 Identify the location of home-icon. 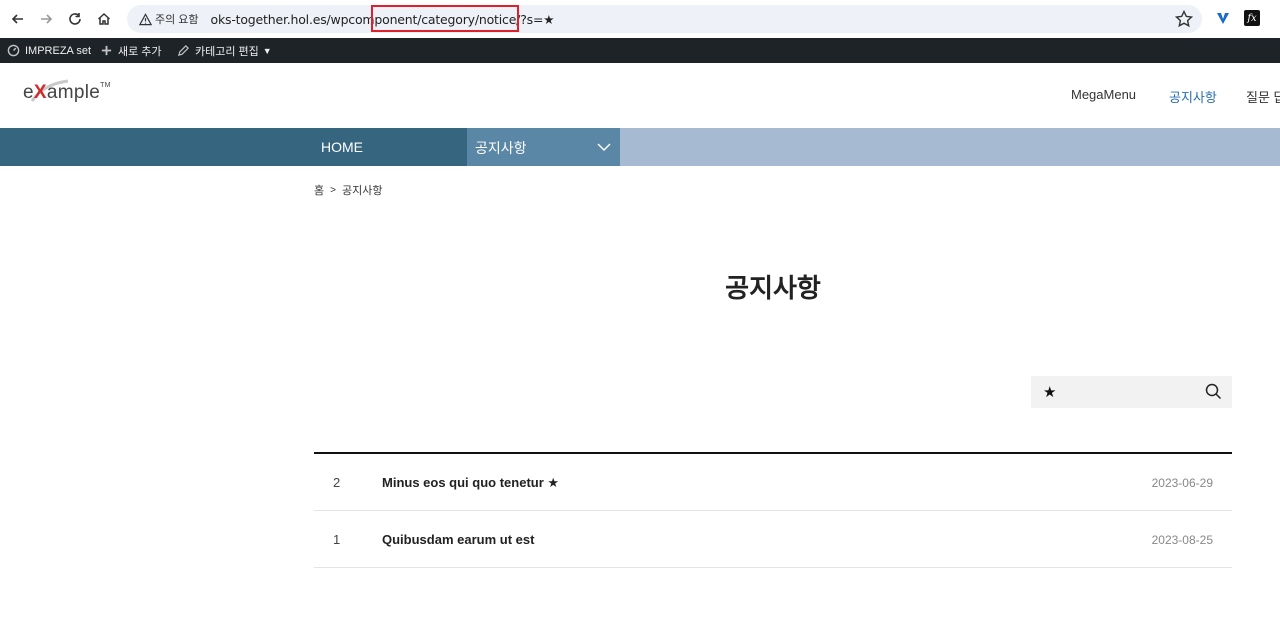
(104, 19).